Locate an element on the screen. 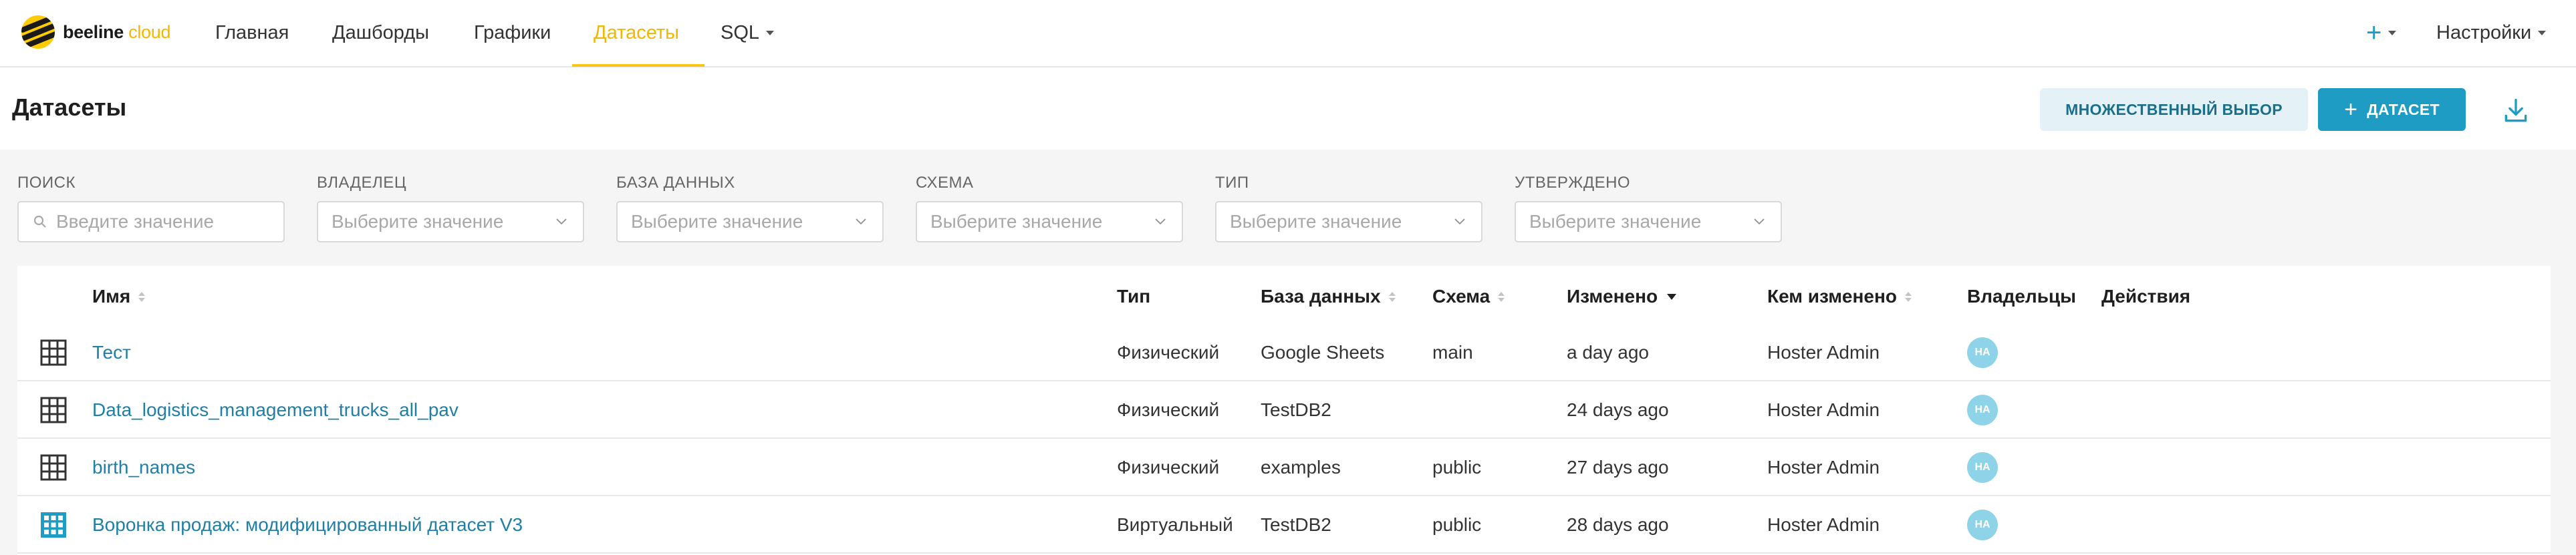  filter-type: ТИП Выберите значение is located at coordinates (1349, 208).